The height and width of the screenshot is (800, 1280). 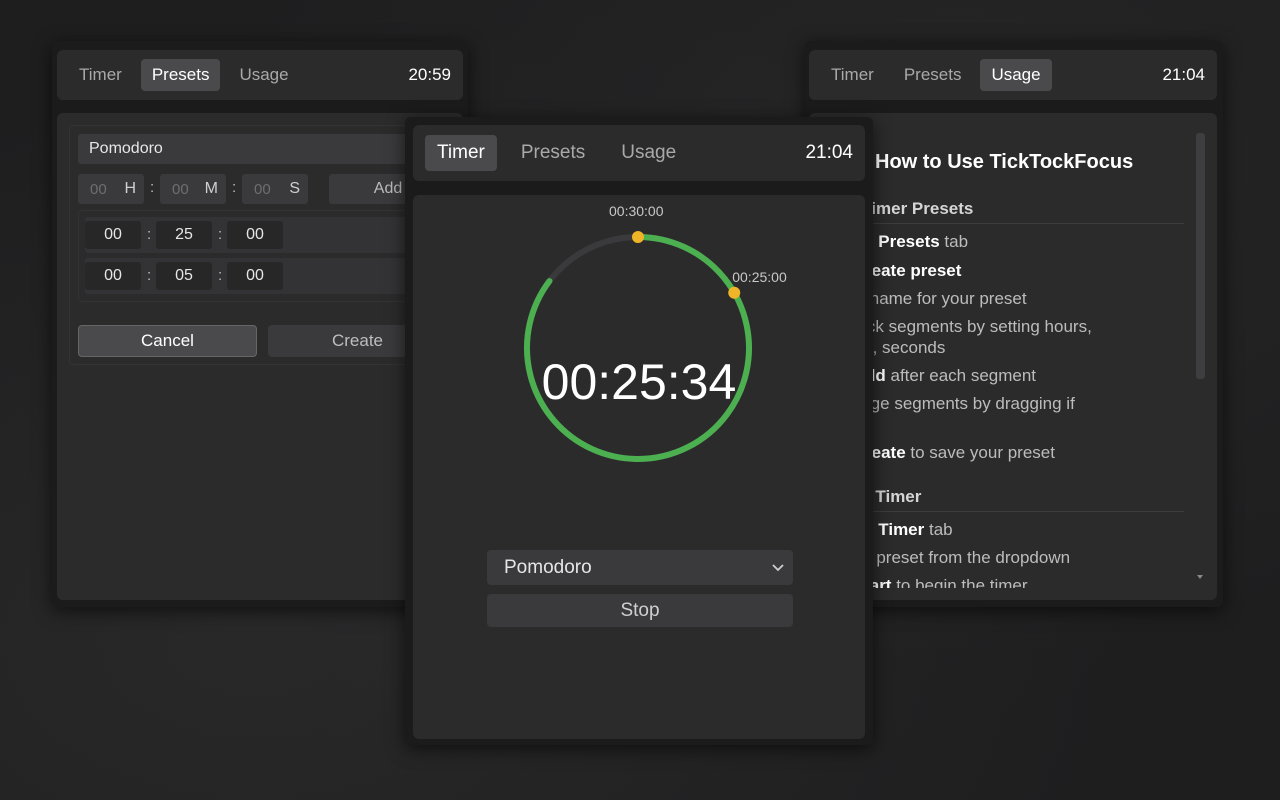 I want to click on minutes-field: 00 M, so click(x=193, y=189).